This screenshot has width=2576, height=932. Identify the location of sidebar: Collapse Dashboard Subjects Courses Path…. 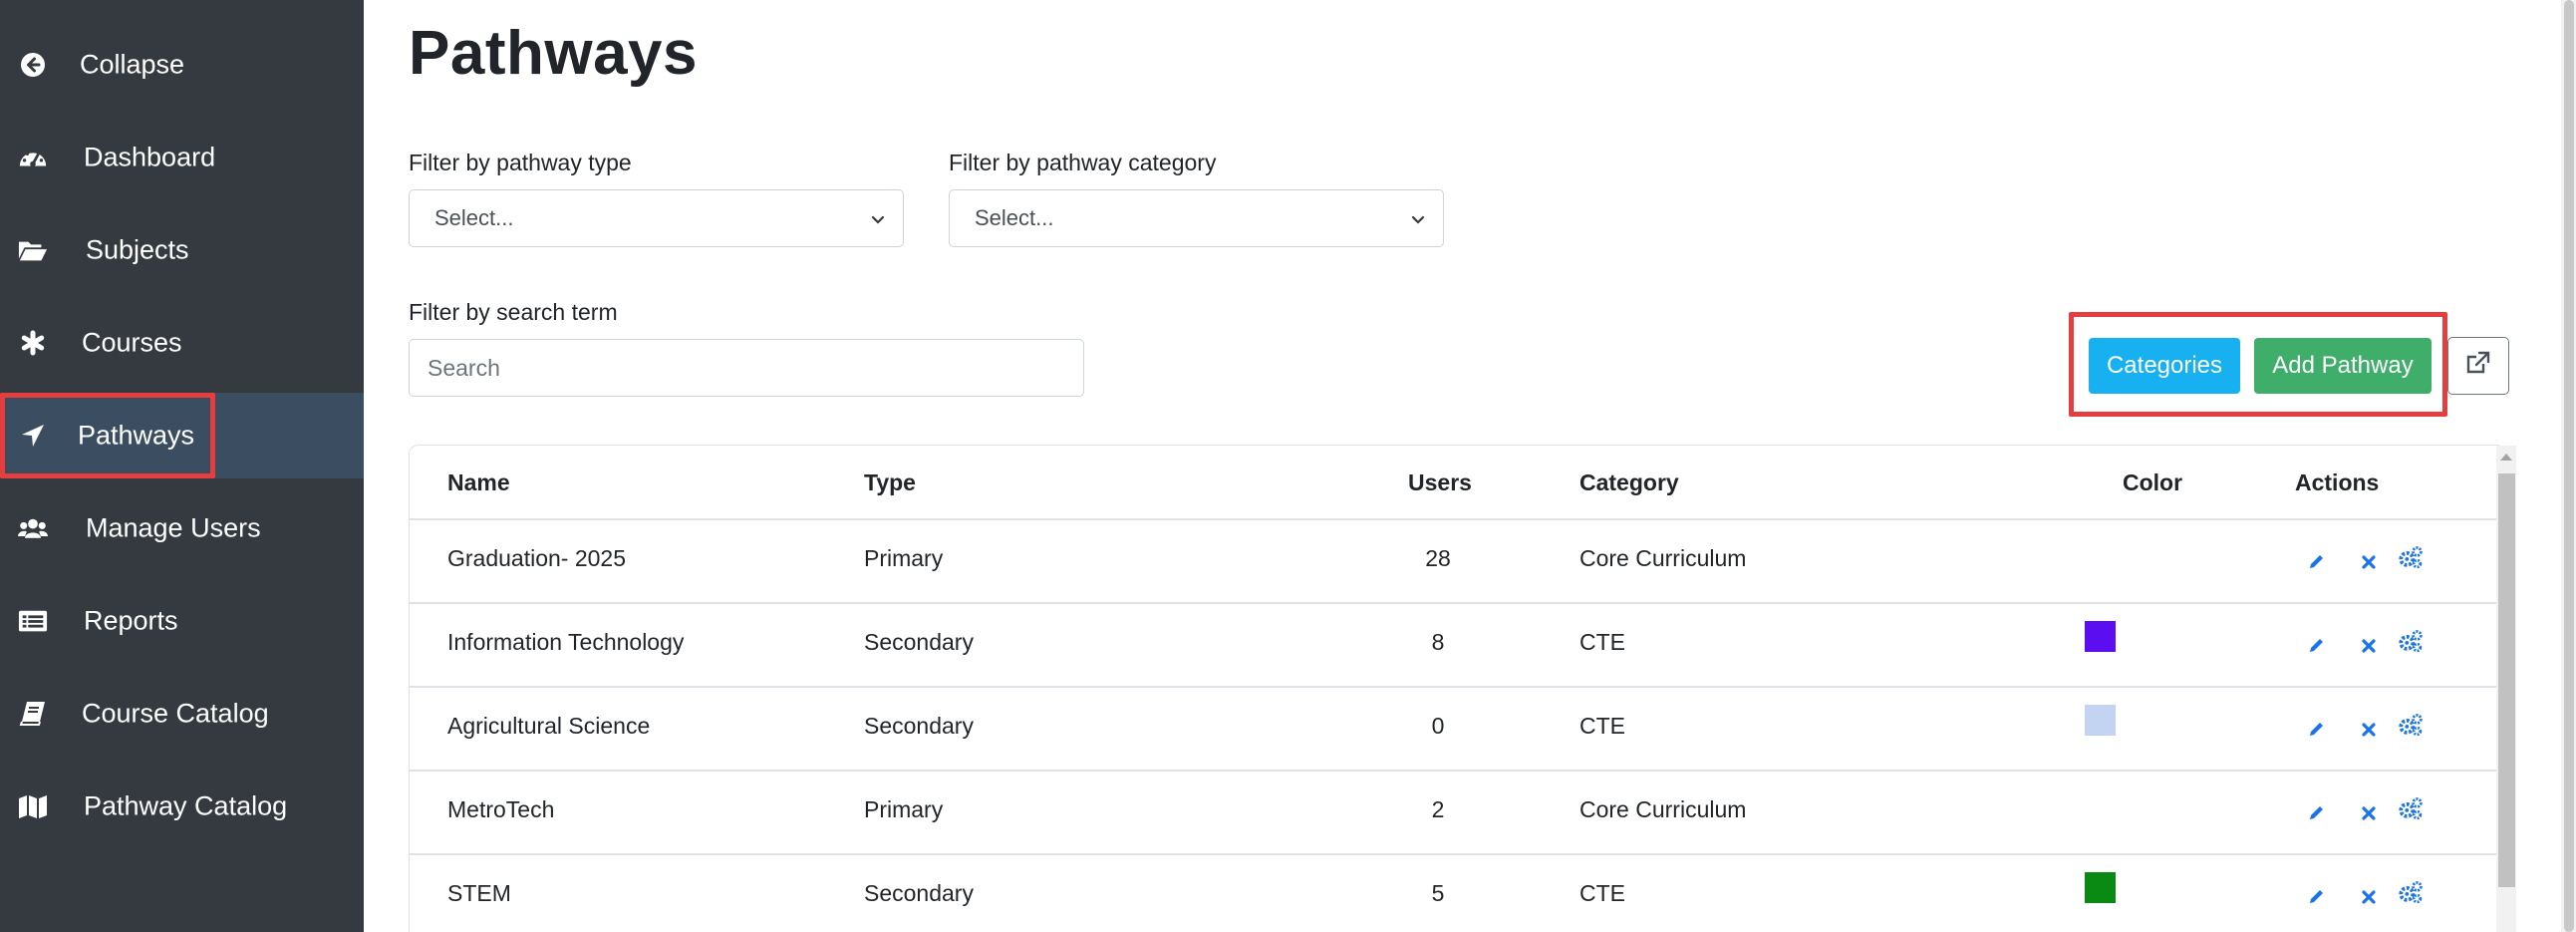
(182, 466).